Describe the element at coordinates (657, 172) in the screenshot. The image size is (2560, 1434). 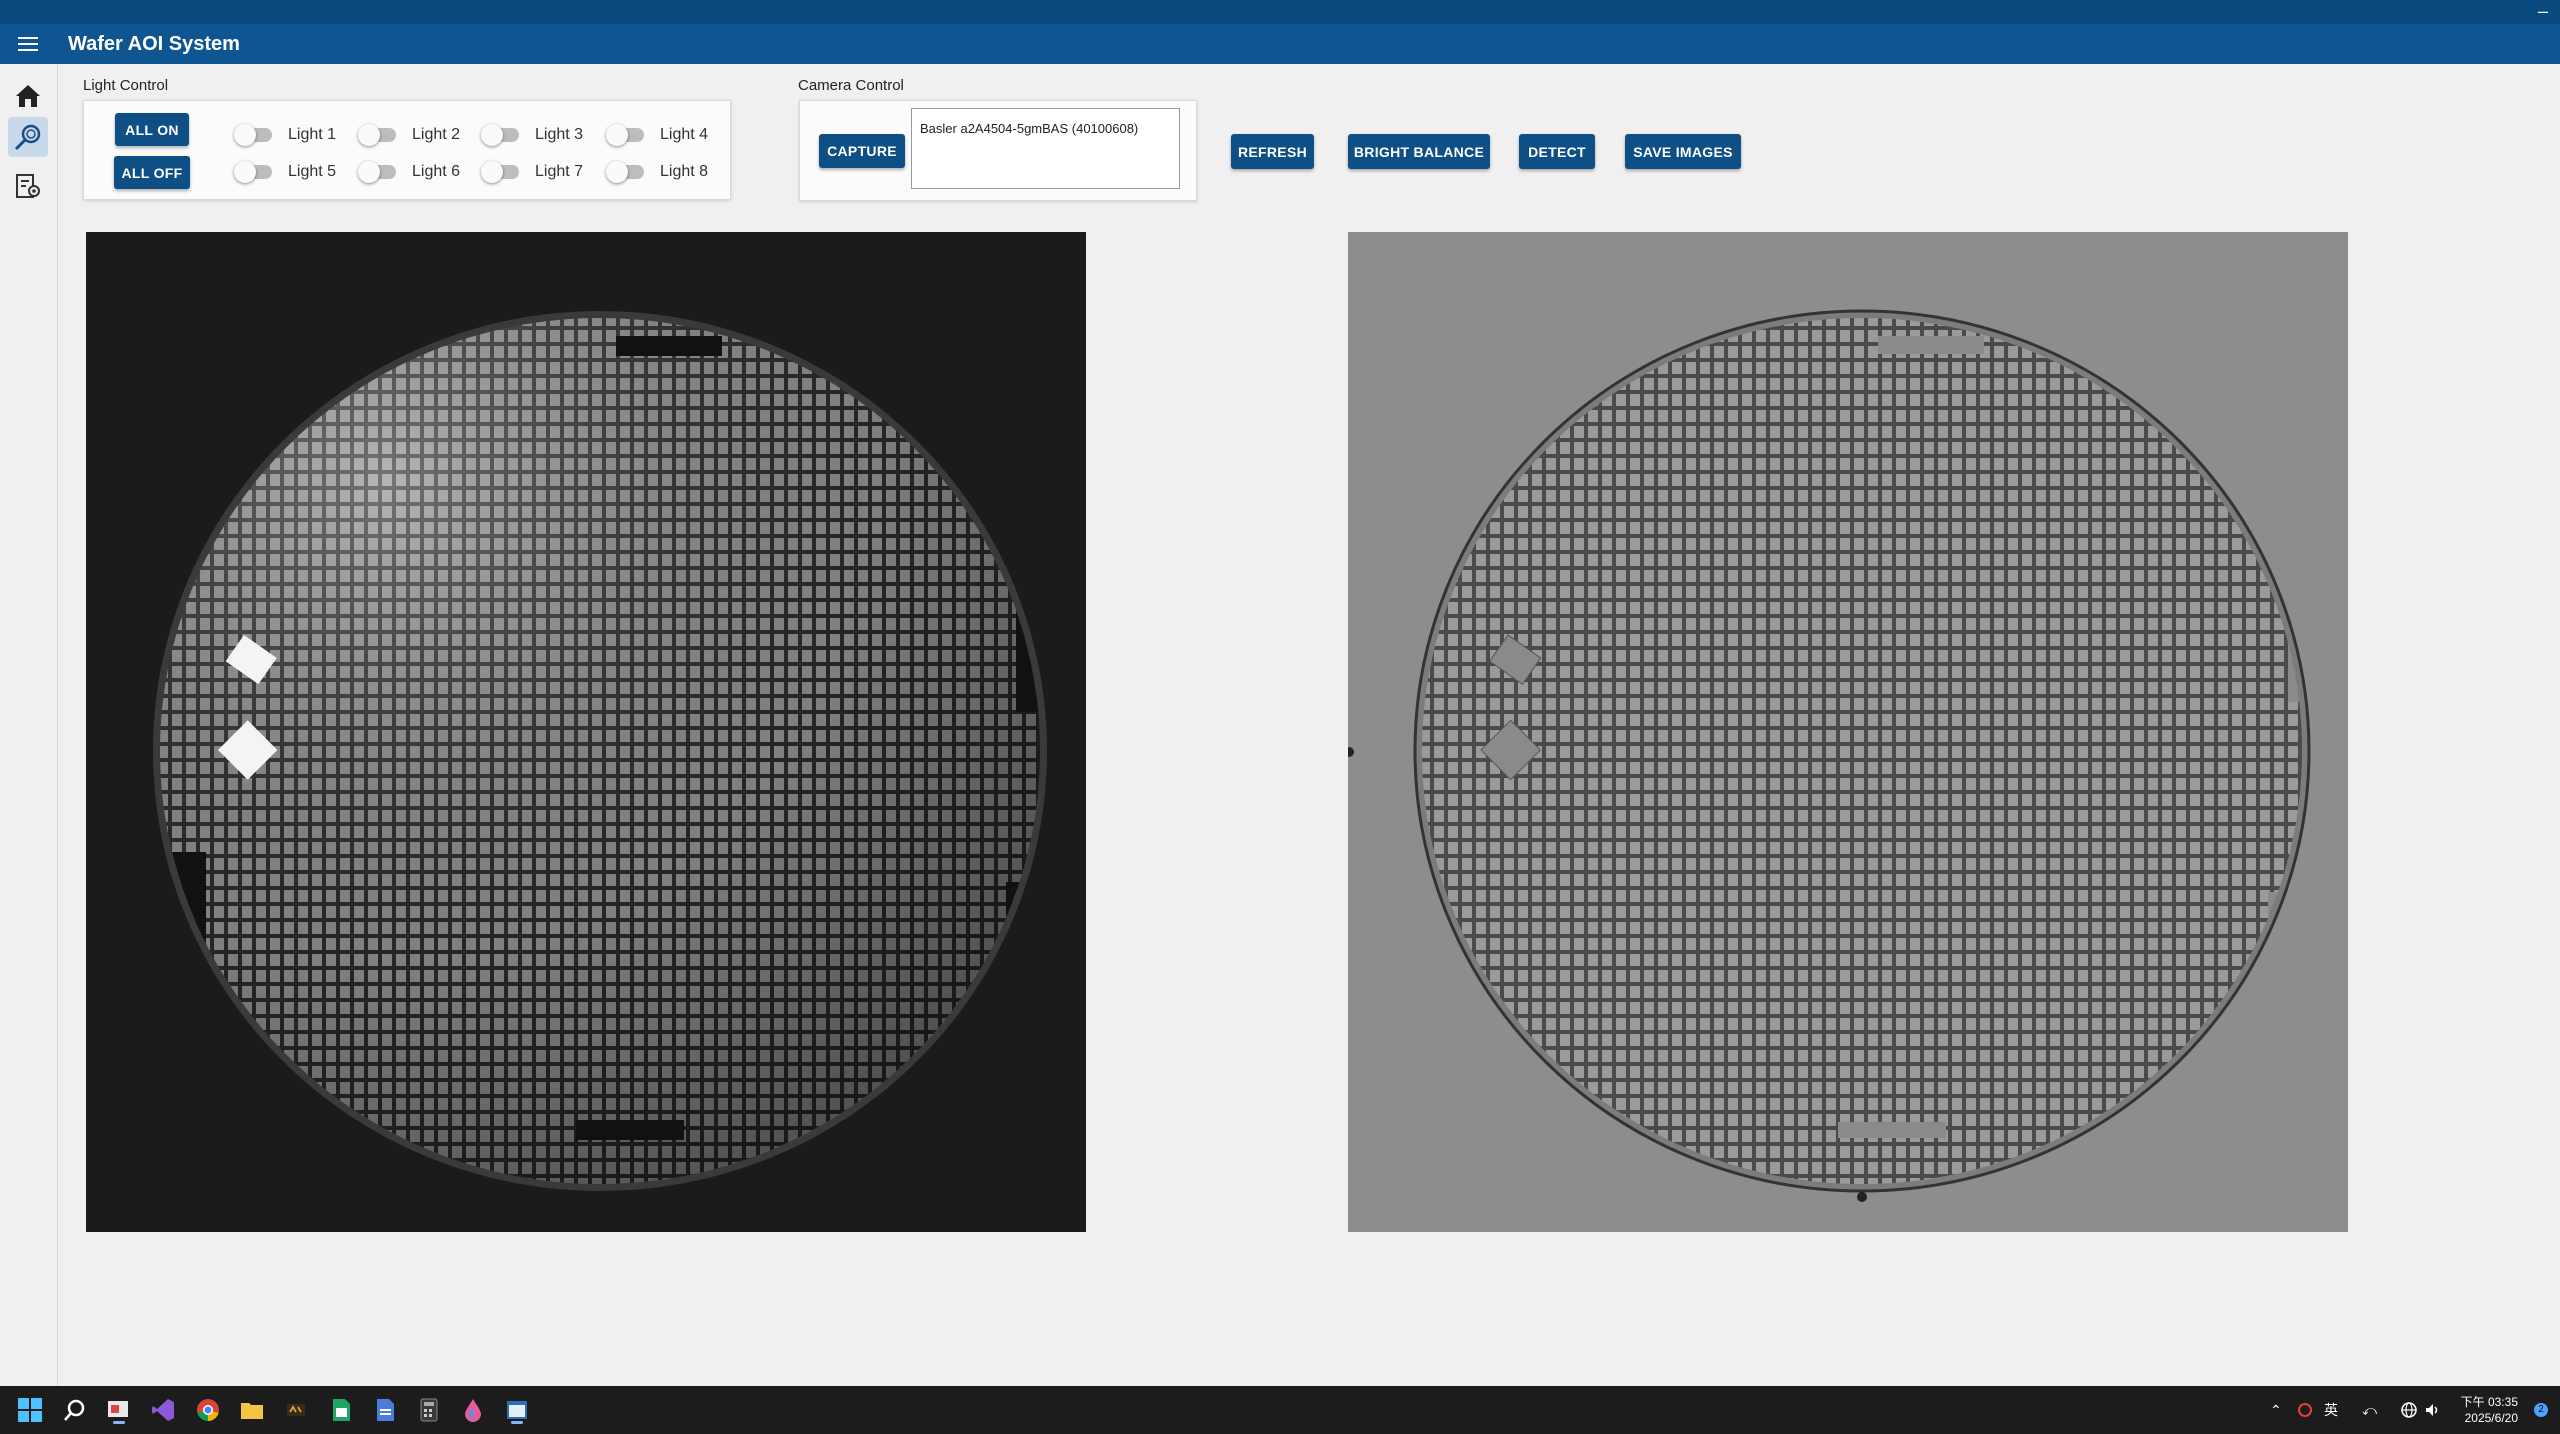
I see `light-8-toggle: Light 8` at that location.